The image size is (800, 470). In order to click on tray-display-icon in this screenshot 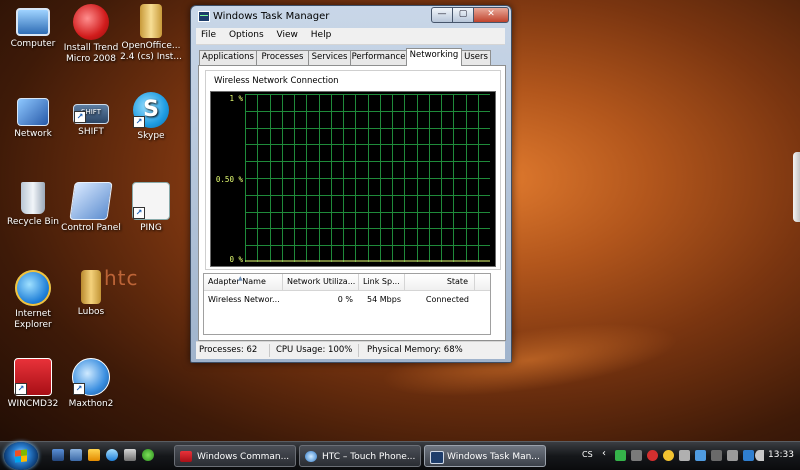, I will do `click(716, 455)`.